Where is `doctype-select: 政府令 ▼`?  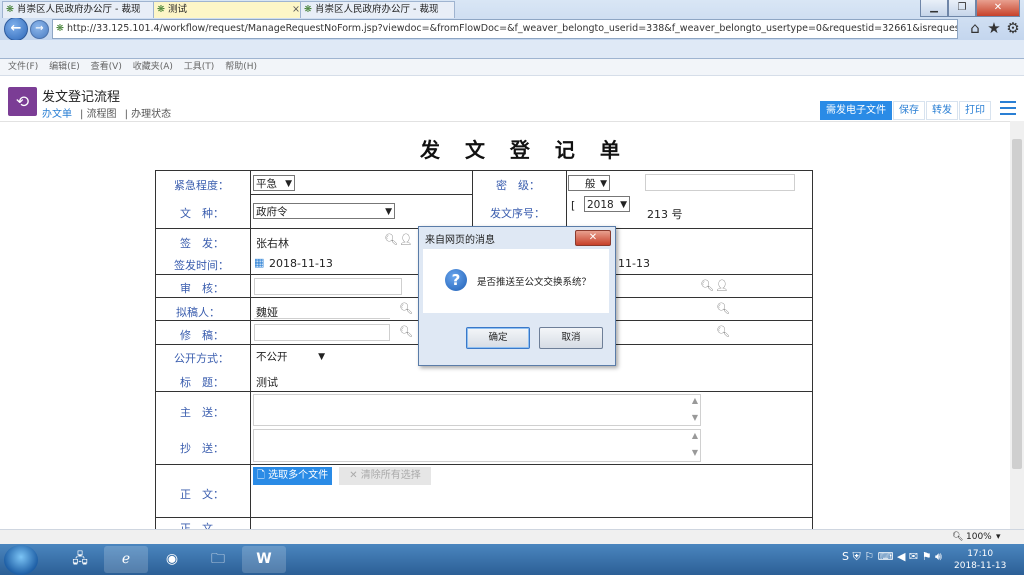 doctype-select: 政府令 ▼ is located at coordinates (324, 211).